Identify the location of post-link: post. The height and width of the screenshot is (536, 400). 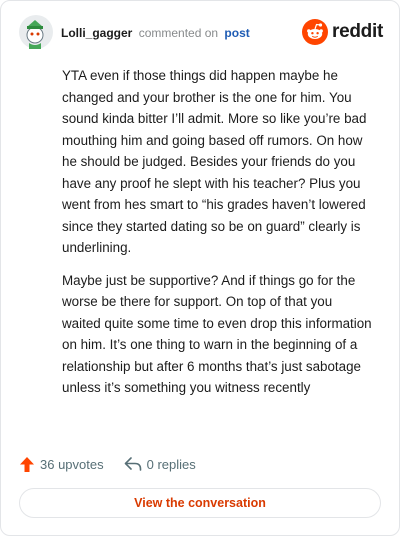
(236, 33).